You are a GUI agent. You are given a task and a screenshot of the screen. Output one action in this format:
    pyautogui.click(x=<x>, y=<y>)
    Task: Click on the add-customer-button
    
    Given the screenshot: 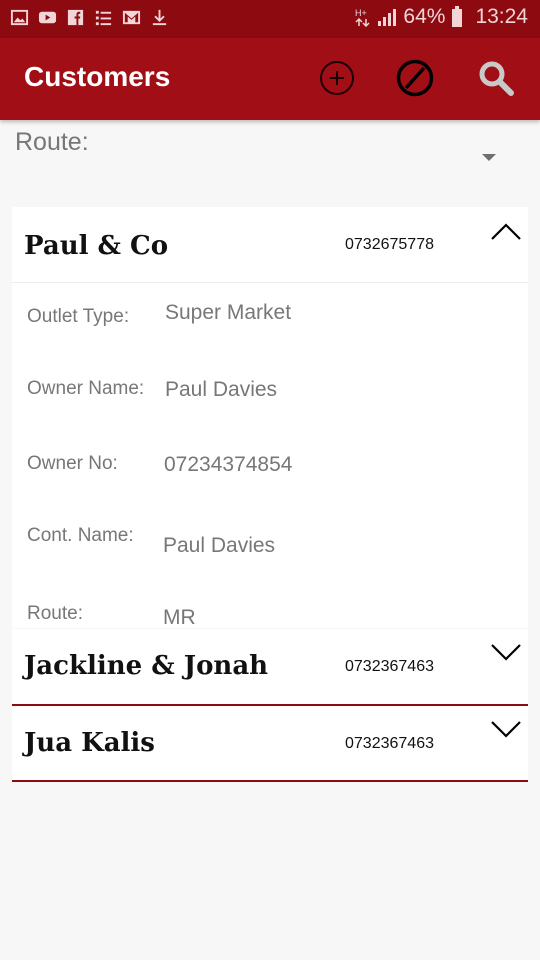 What is the action you would take?
    pyautogui.click(x=337, y=78)
    